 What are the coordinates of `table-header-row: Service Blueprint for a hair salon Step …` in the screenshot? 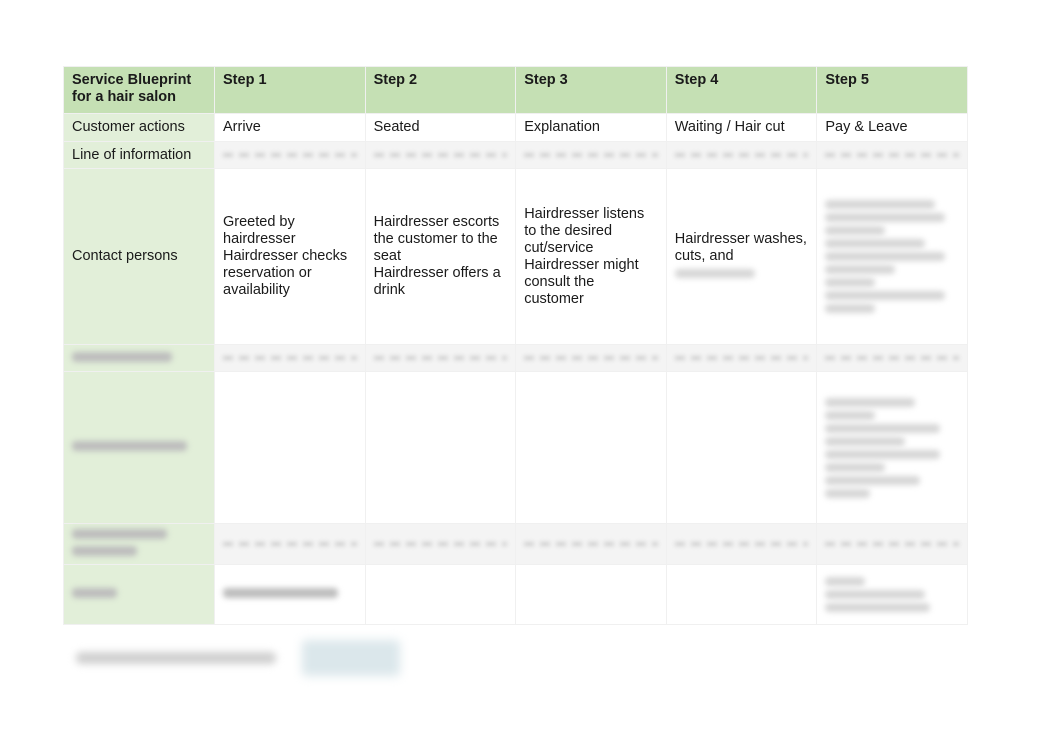 It's located at (515, 90).